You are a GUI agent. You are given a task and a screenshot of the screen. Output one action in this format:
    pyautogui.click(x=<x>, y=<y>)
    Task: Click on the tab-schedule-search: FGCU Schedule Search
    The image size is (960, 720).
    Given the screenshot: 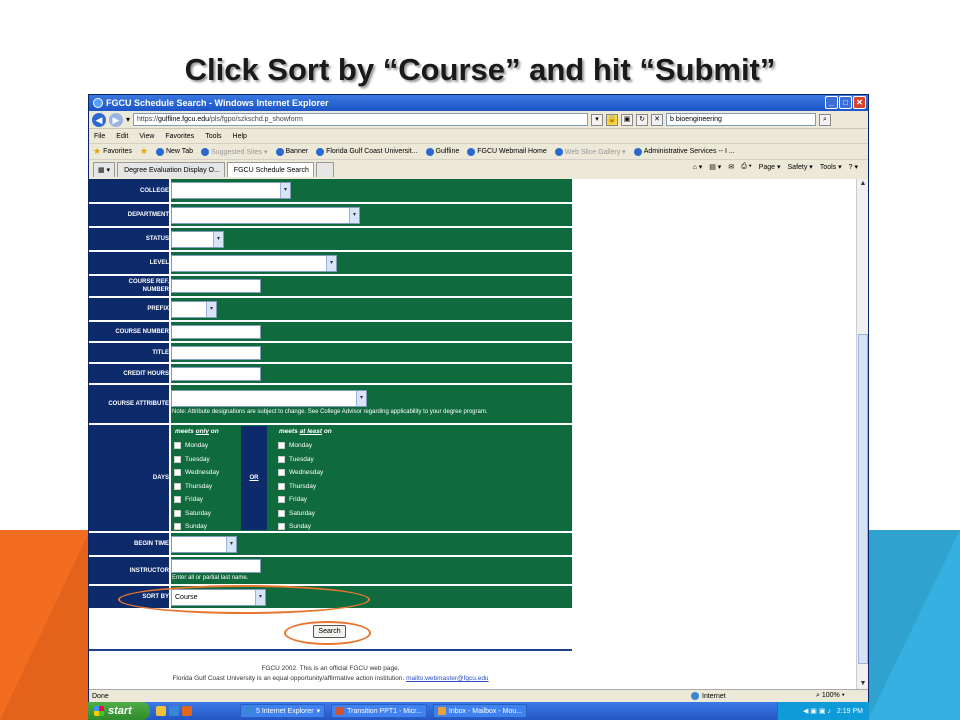 What is the action you would take?
    pyautogui.click(x=270, y=169)
    